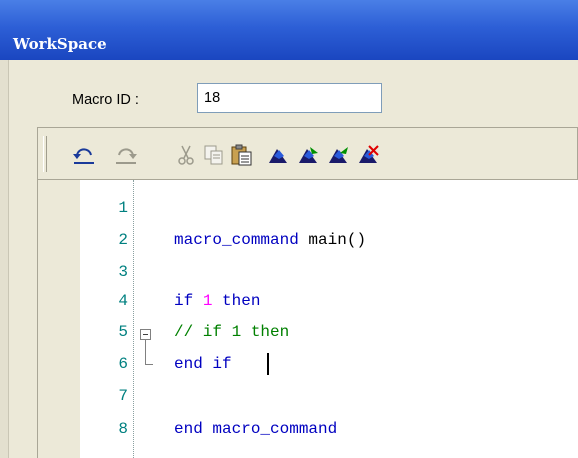  I want to click on code-token: end if, so click(203, 364).